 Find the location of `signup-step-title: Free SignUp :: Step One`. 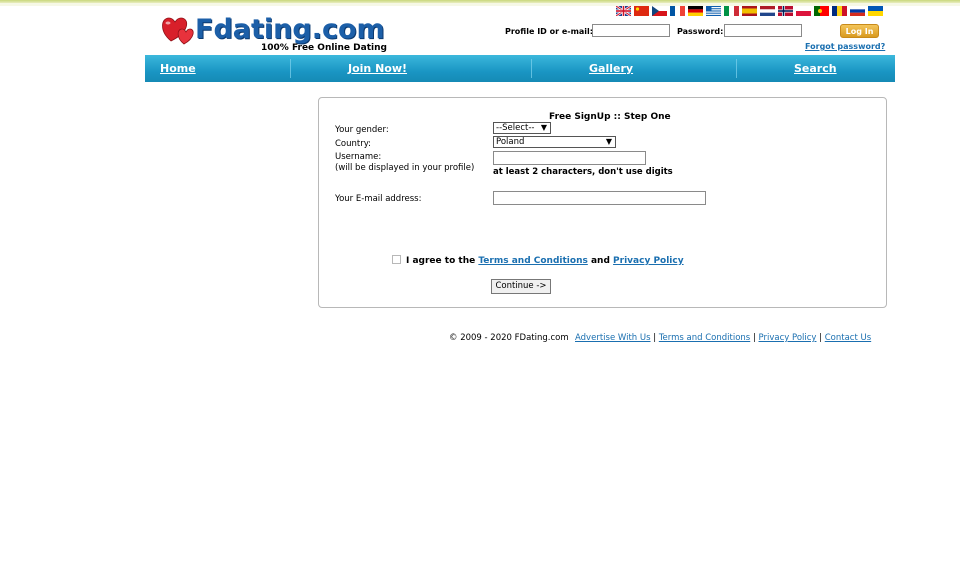

signup-step-title: Free SignUp :: Step One is located at coordinates (610, 117).